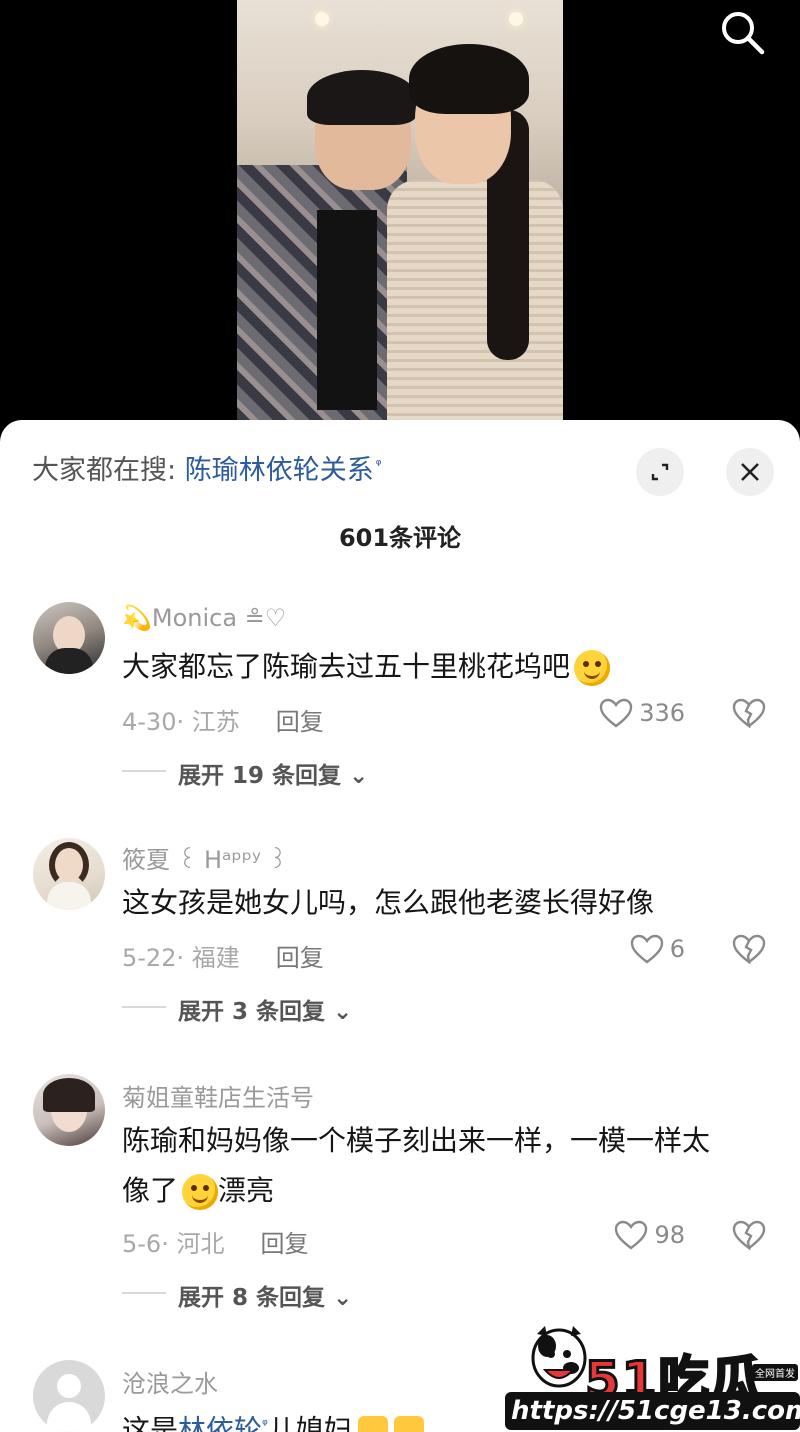 The image size is (800, 1432). I want to click on comment-date-location: 5-6· 河北, so click(173, 1244).